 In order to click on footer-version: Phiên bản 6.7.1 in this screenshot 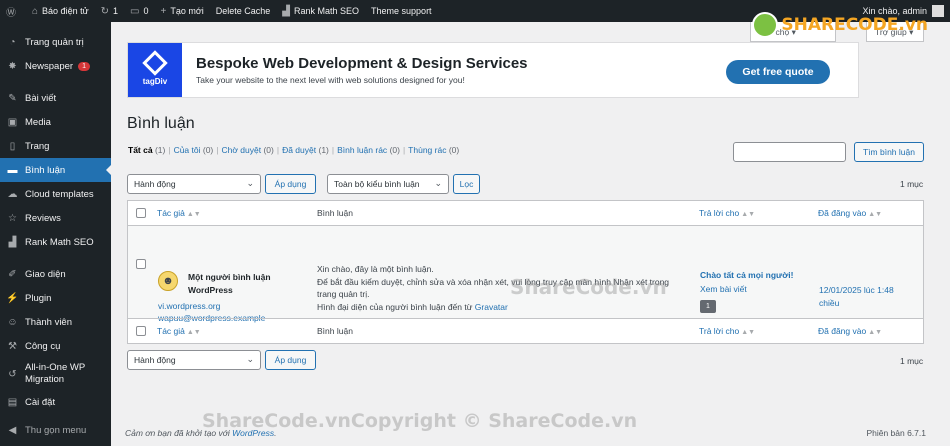, I will do `click(896, 433)`.